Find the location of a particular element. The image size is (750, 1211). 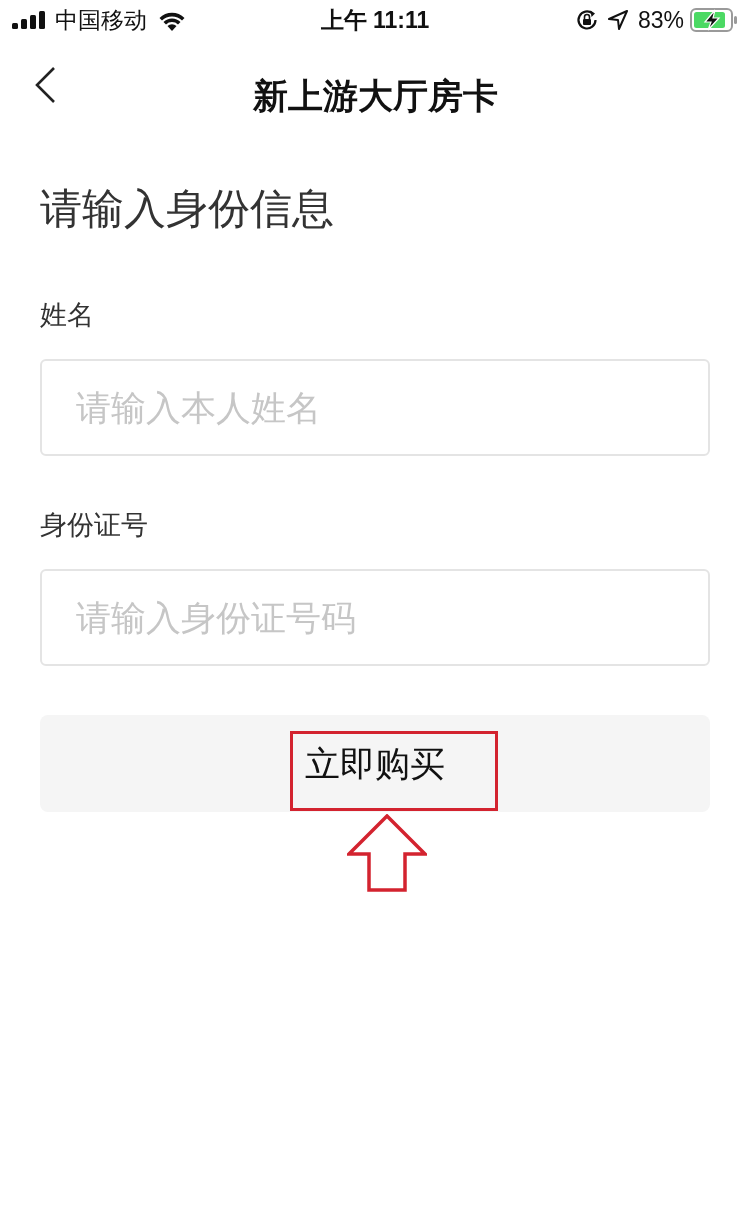

signal-icon is located at coordinates (29, 20).